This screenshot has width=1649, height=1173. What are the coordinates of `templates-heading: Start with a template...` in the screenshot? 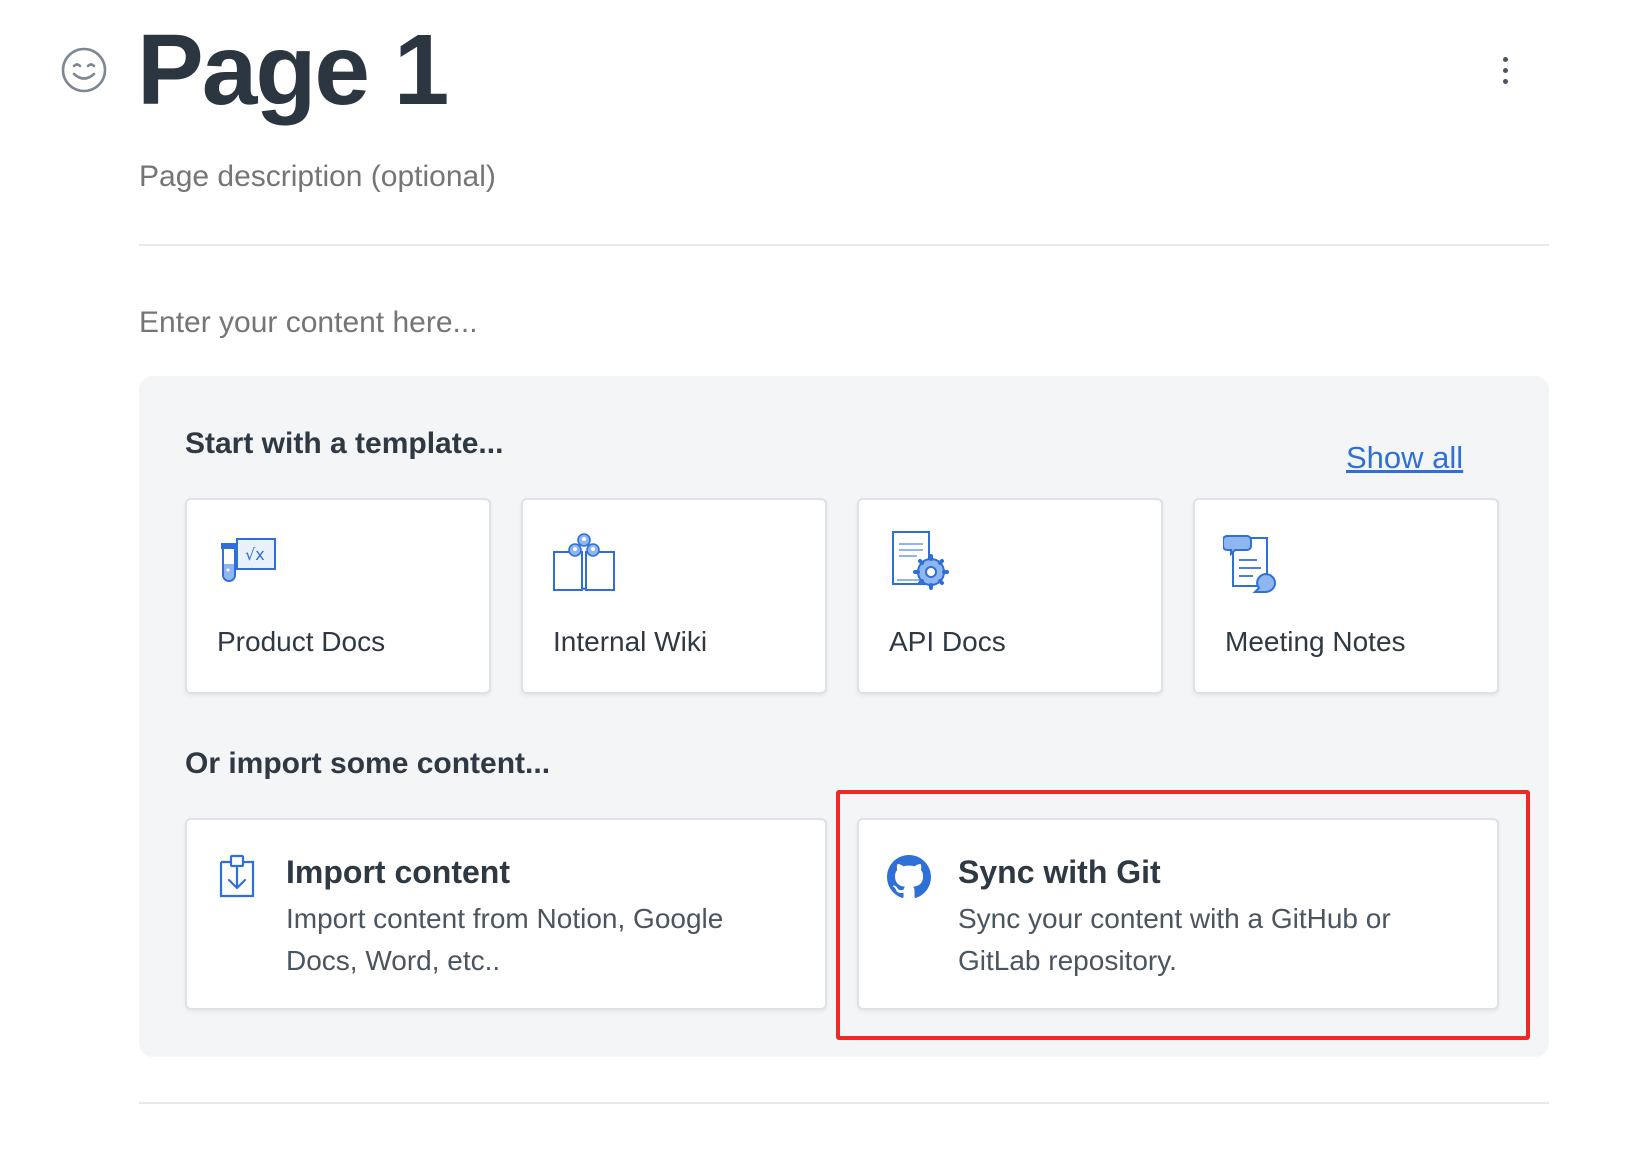 It's located at (344, 443).